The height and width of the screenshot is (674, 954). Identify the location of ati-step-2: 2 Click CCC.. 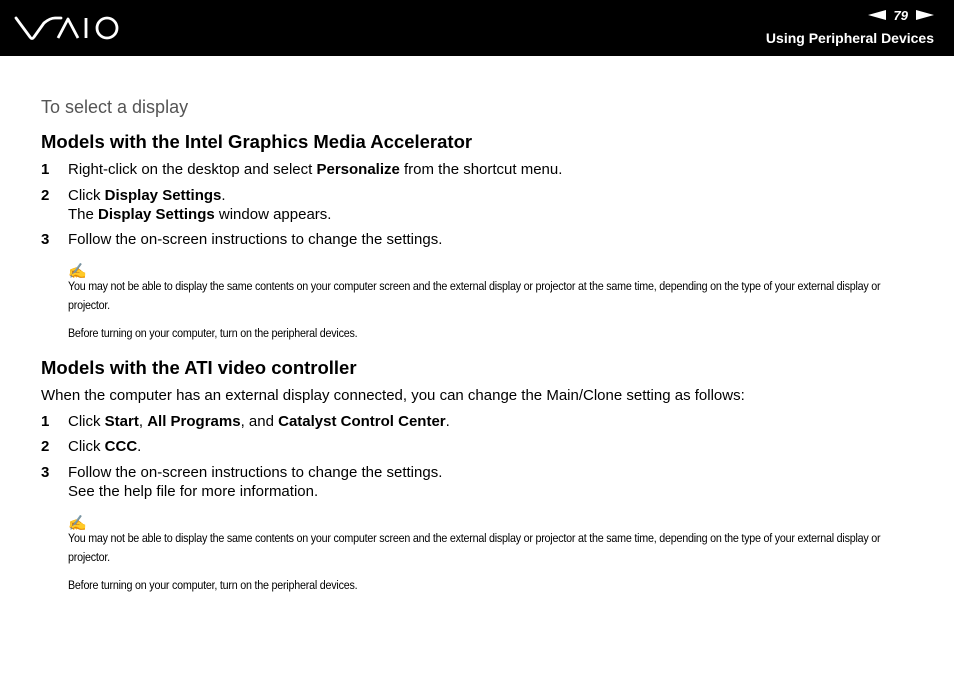
(91, 446).